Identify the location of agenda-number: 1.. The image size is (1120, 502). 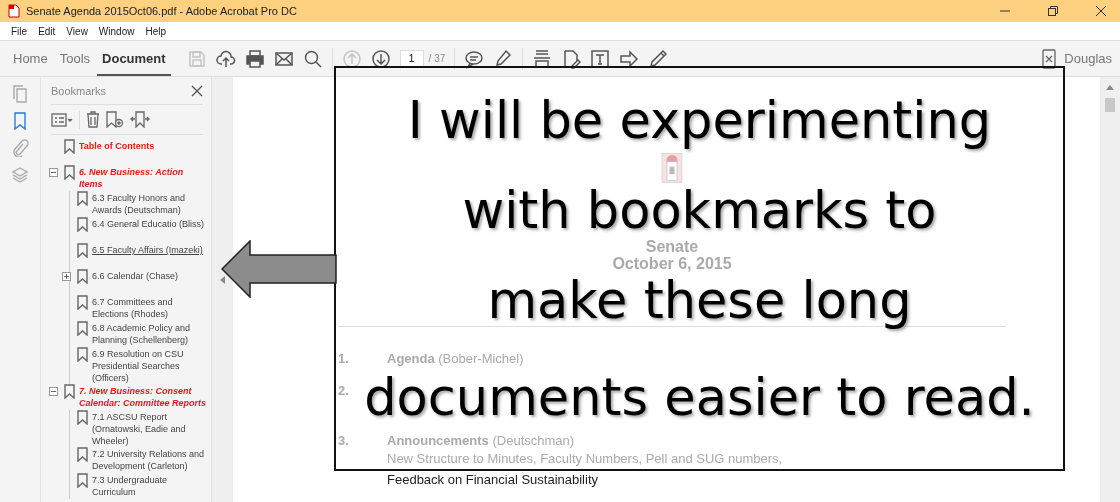
(344, 359).